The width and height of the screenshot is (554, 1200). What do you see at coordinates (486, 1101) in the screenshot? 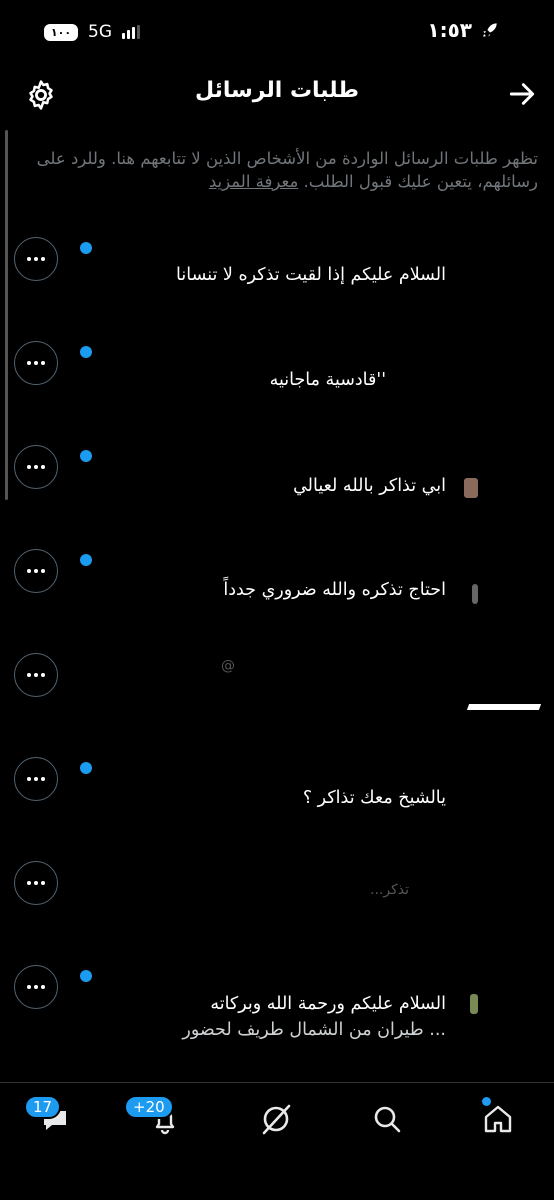
I see `home-unread-dot` at bounding box center [486, 1101].